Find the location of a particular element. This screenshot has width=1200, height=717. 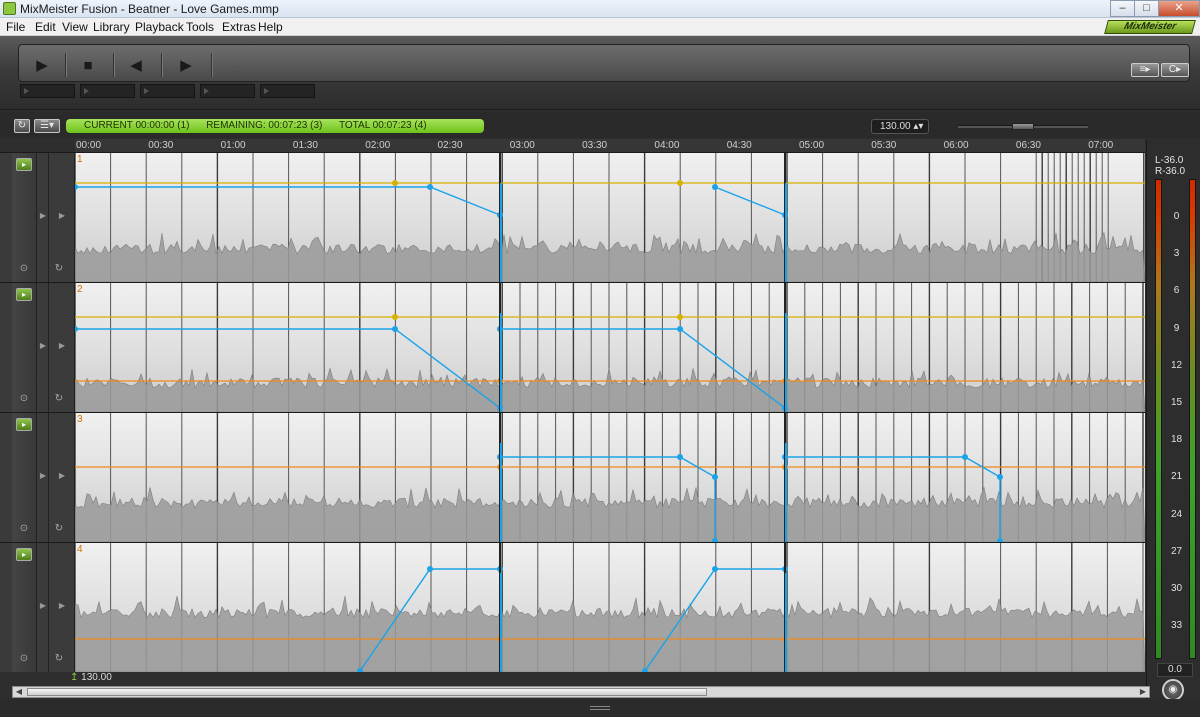

menu-extras: Extras is located at coordinates (239, 27).